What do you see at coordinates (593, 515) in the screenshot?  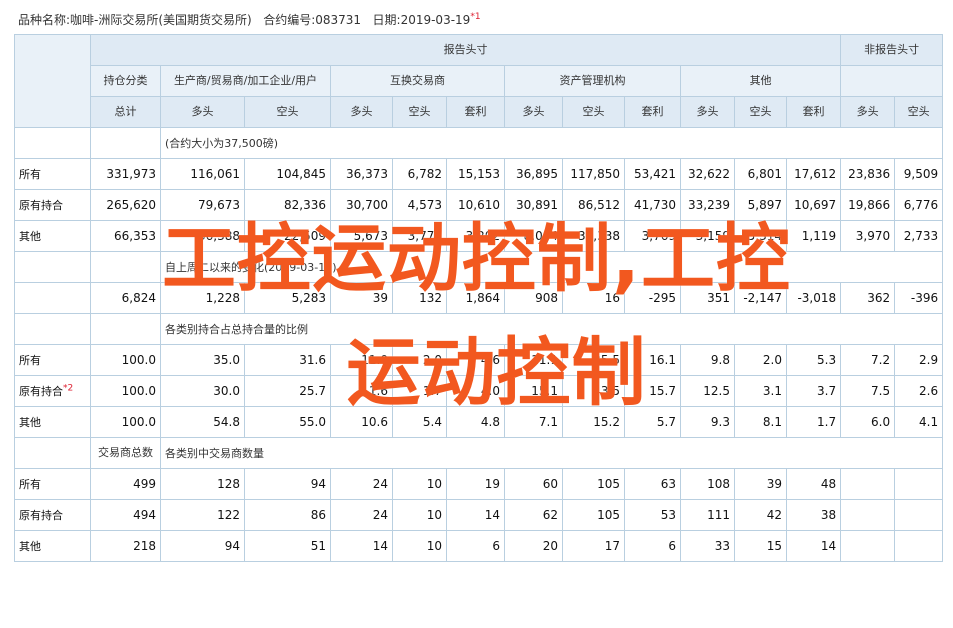 I see `cell: 105` at bounding box center [593, 515].